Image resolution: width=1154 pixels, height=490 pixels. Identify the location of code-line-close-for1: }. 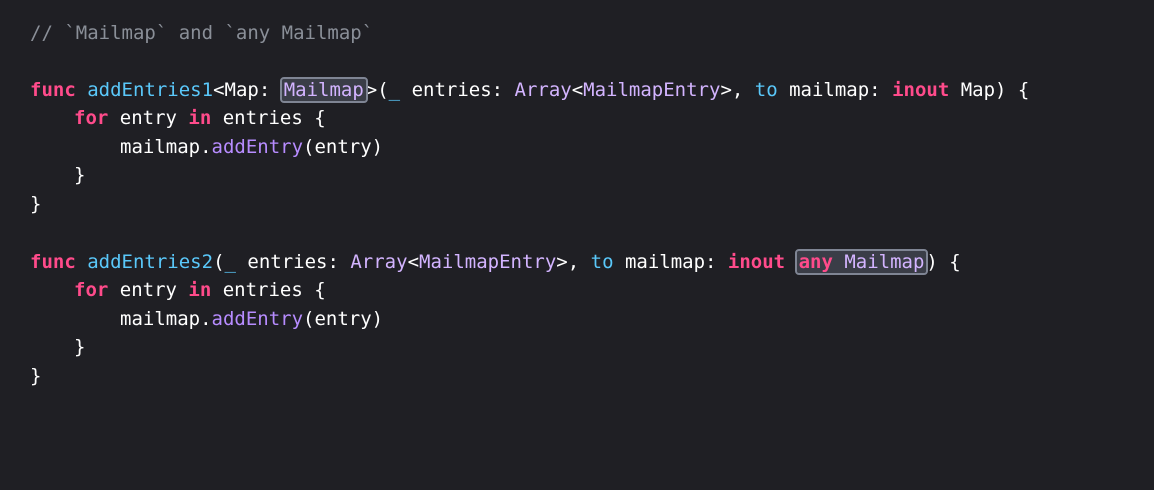
(79, 175).